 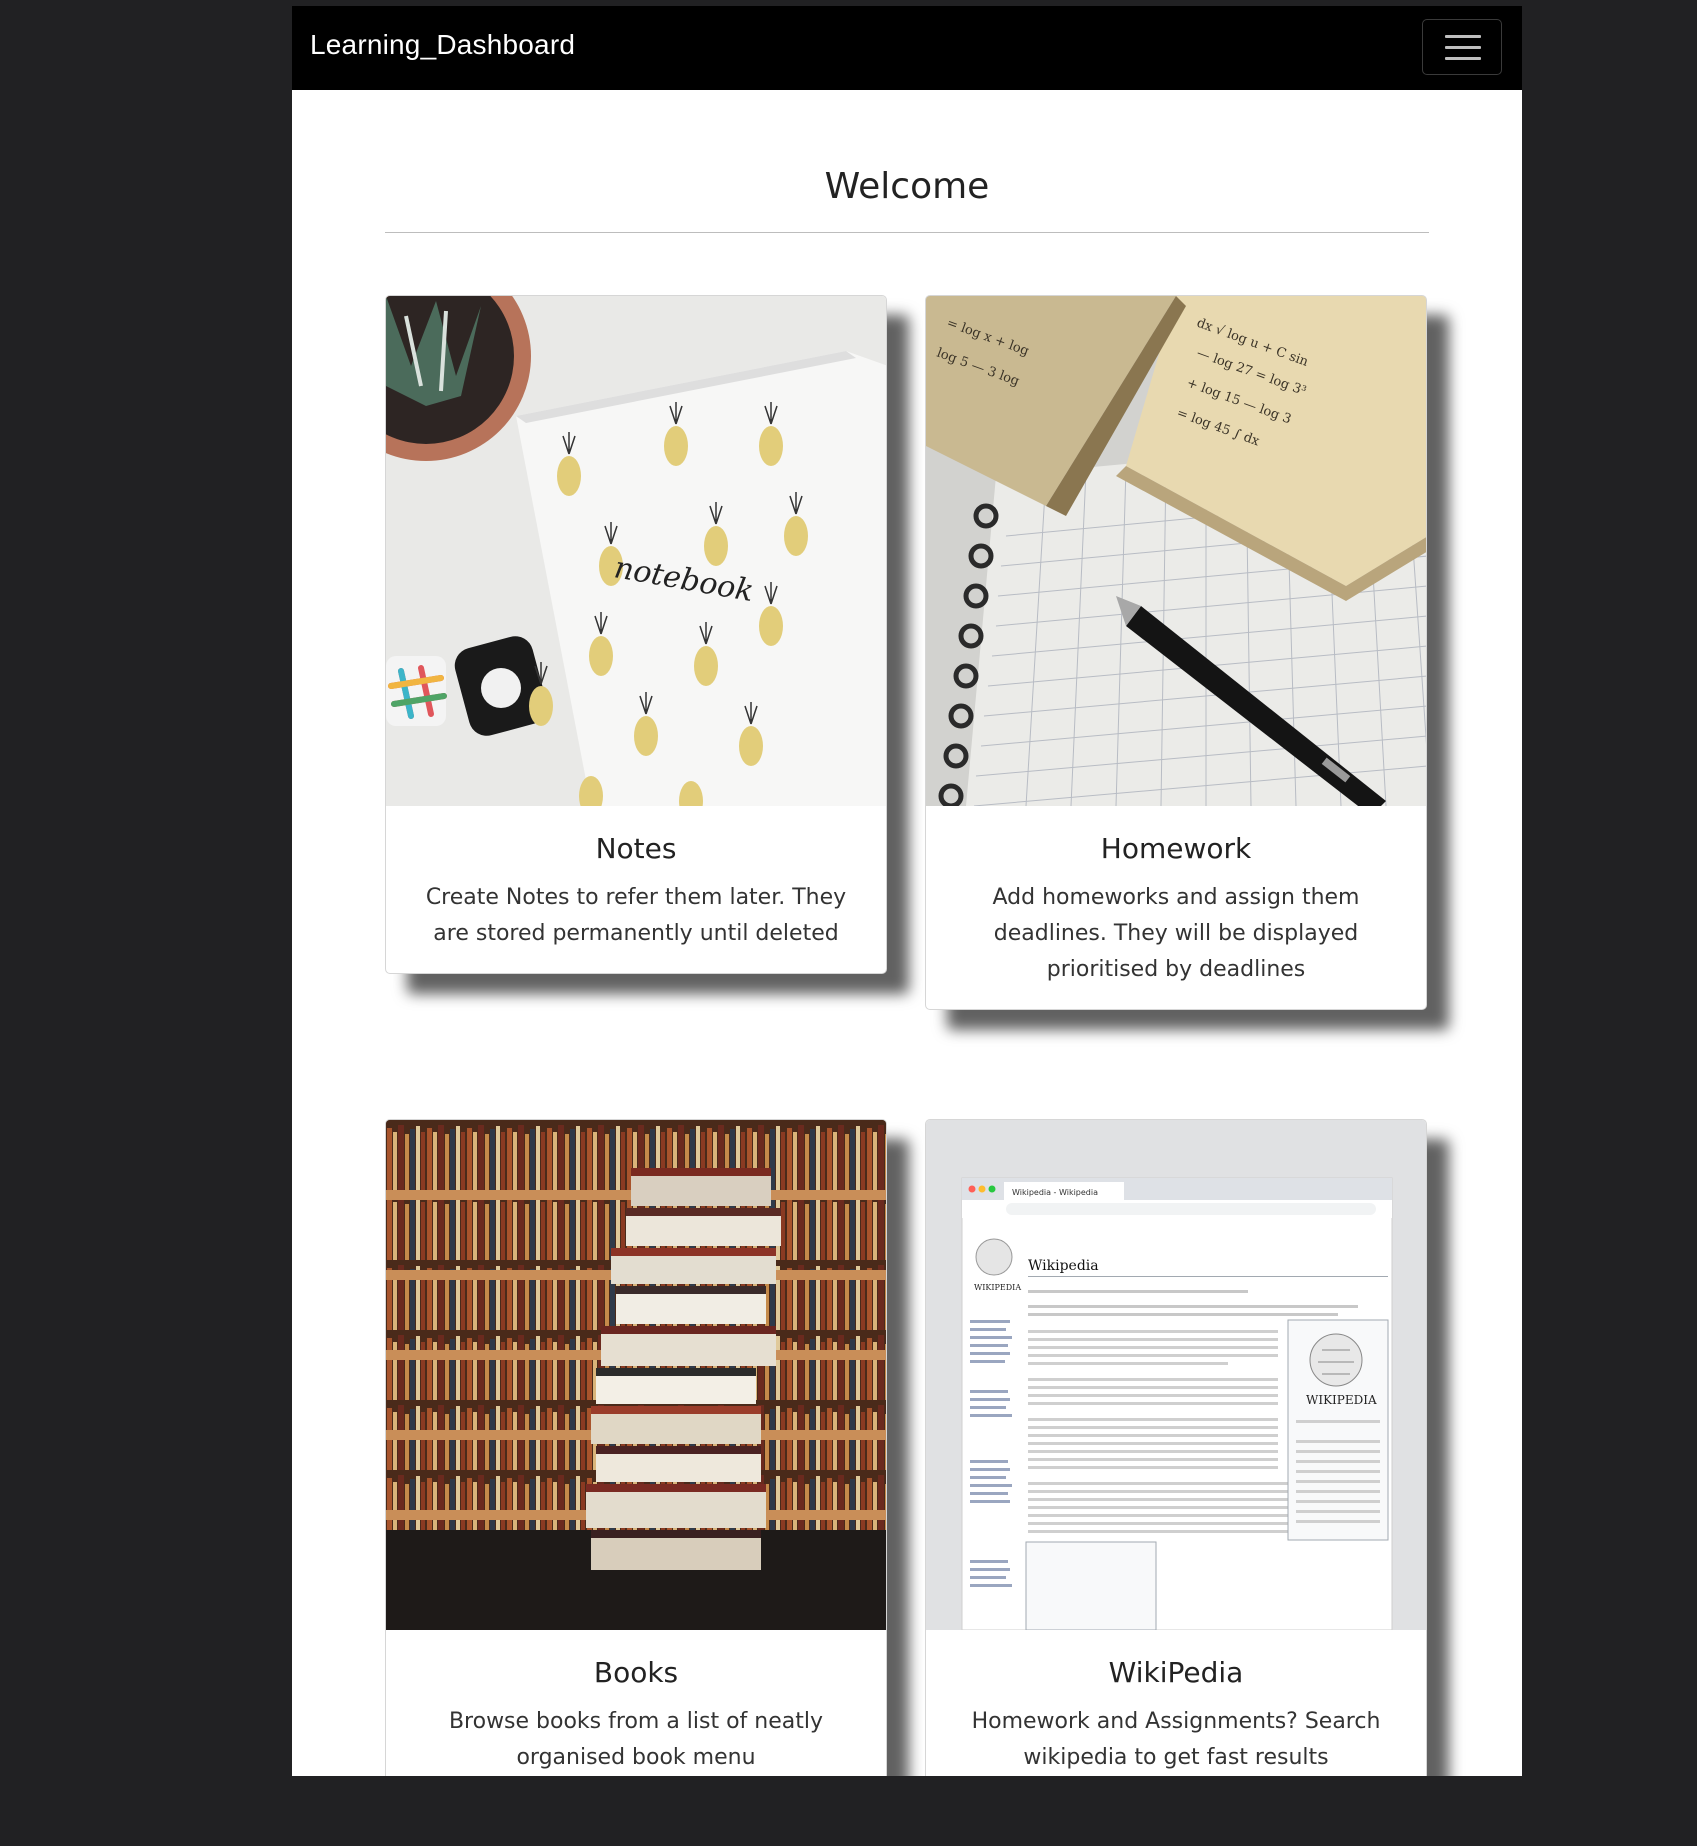 What do you see at coordinates (636, 1672) in the screenshot?
I see `card-title: Books` at bounding box center [636, 1672].